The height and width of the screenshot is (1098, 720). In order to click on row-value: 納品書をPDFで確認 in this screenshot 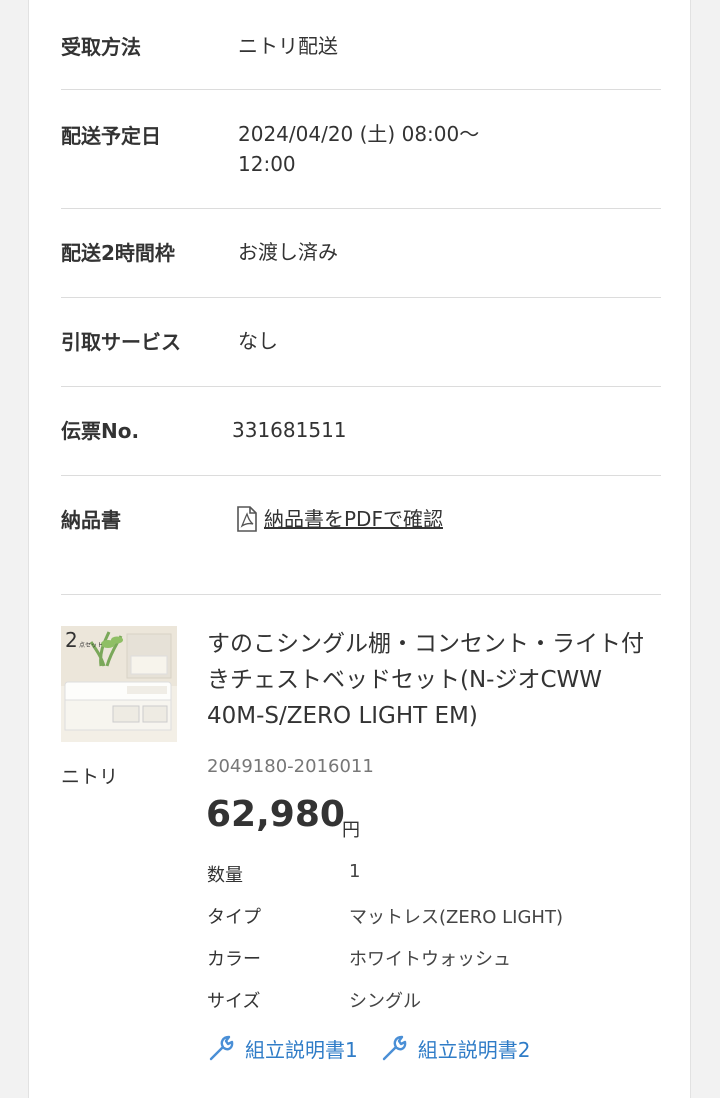, I will do `click(339, 522)`.